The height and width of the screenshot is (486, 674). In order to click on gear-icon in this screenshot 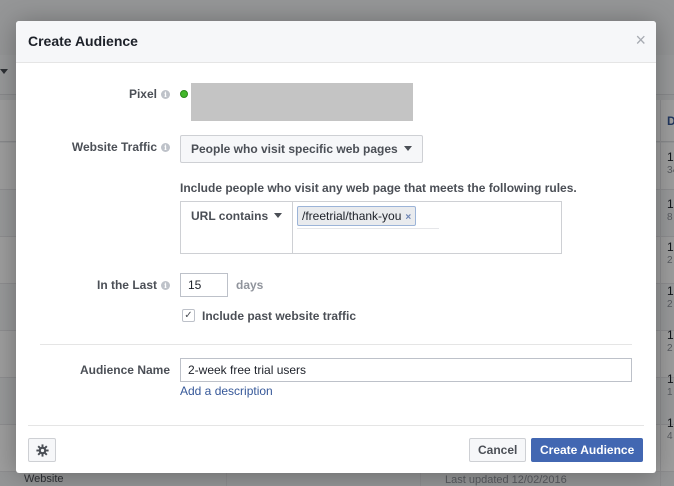, I will do `click(42, 450)`.